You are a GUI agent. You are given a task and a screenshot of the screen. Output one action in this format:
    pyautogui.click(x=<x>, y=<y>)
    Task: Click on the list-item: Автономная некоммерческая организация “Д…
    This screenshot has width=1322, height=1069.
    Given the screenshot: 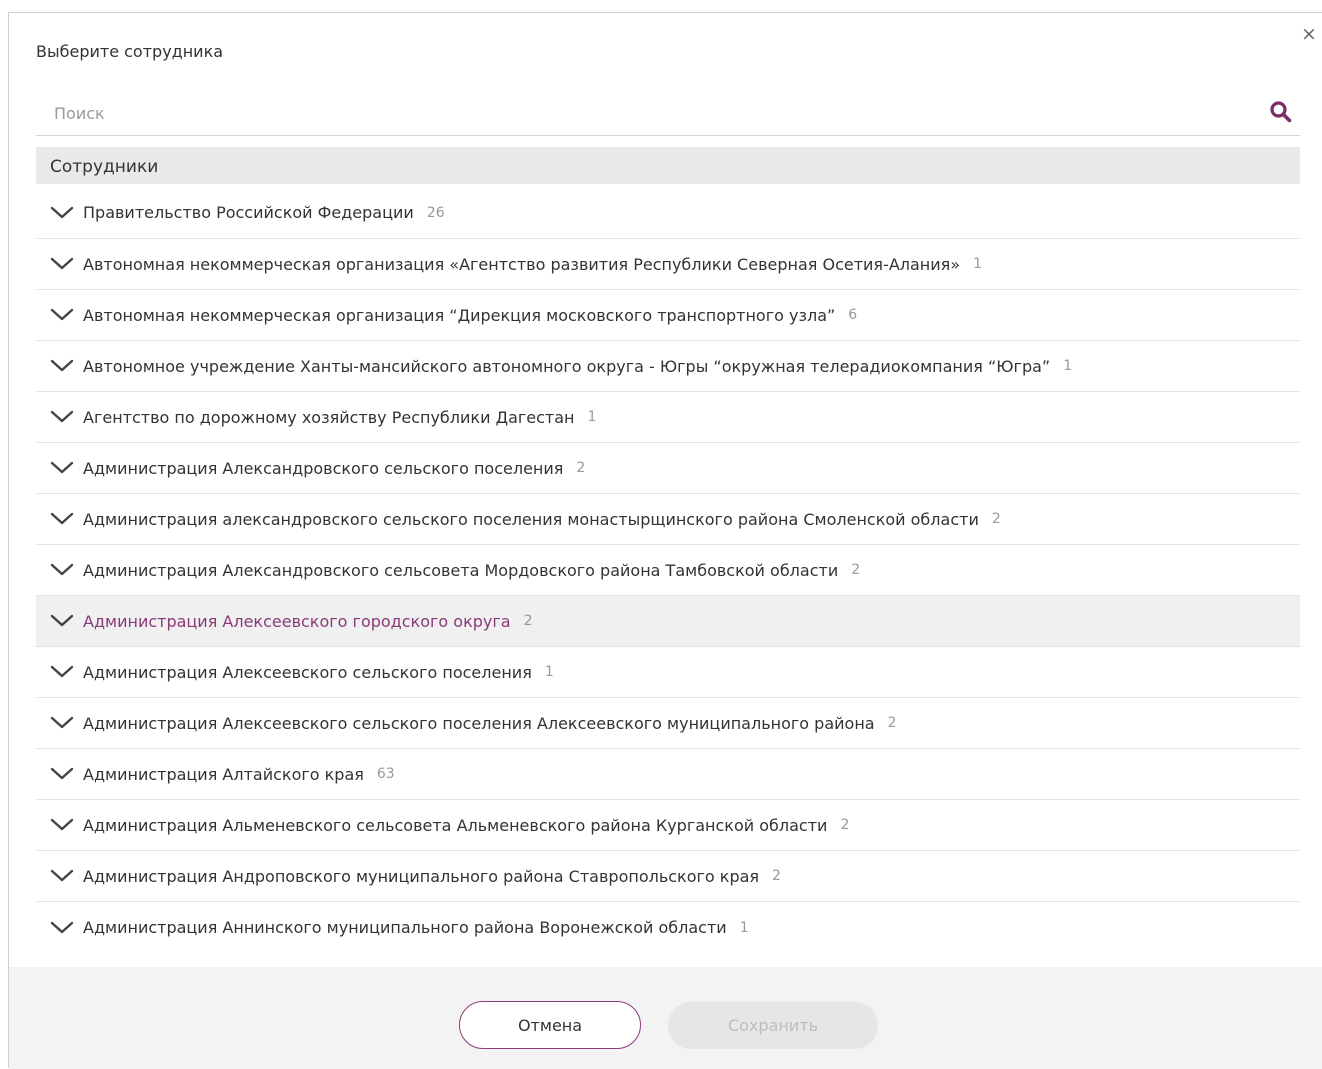 What is the action you would take?
    pyautogui.click(x=668, y=315)
    